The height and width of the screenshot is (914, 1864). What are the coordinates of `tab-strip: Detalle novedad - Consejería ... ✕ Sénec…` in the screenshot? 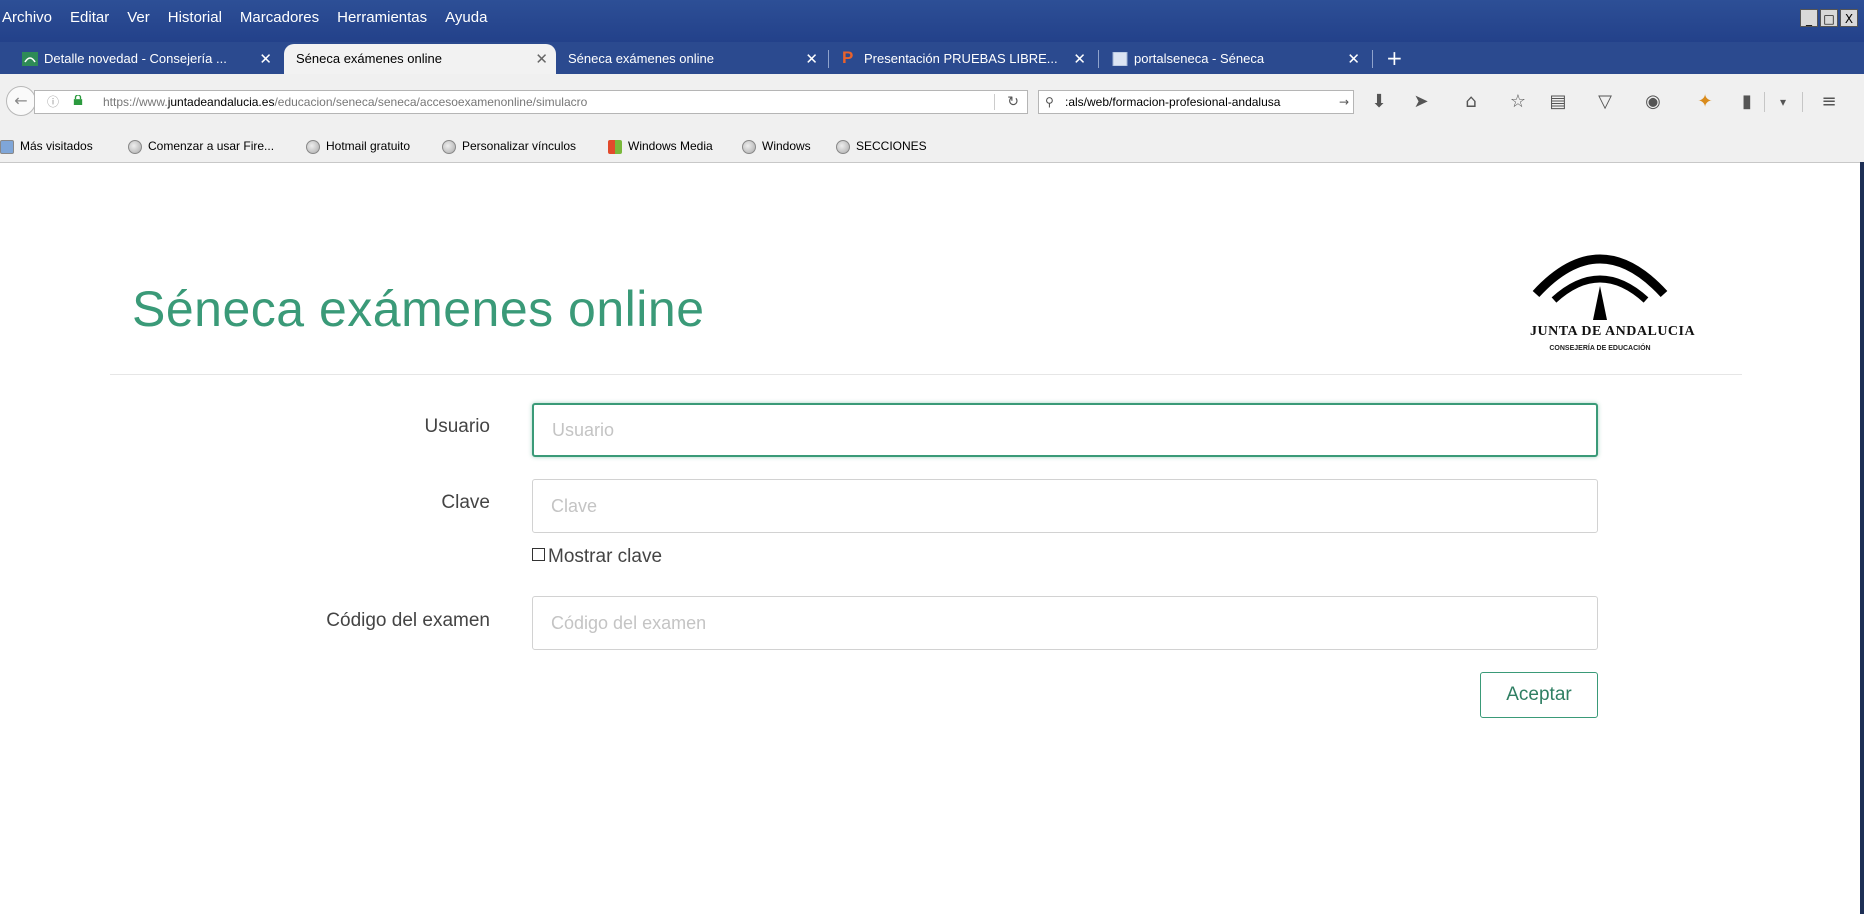 It's located at (932, 58).